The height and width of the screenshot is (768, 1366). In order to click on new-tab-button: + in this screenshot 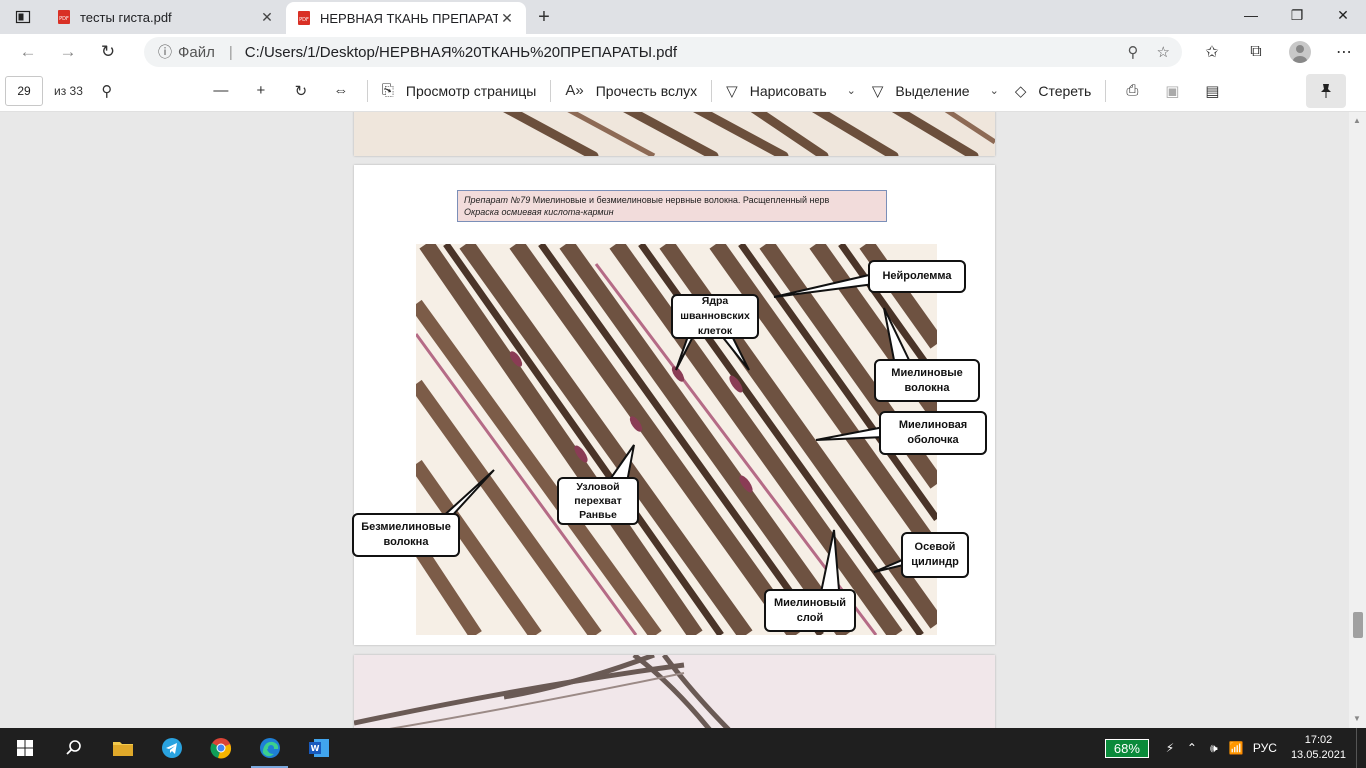, I will do `click(544, 17)`.